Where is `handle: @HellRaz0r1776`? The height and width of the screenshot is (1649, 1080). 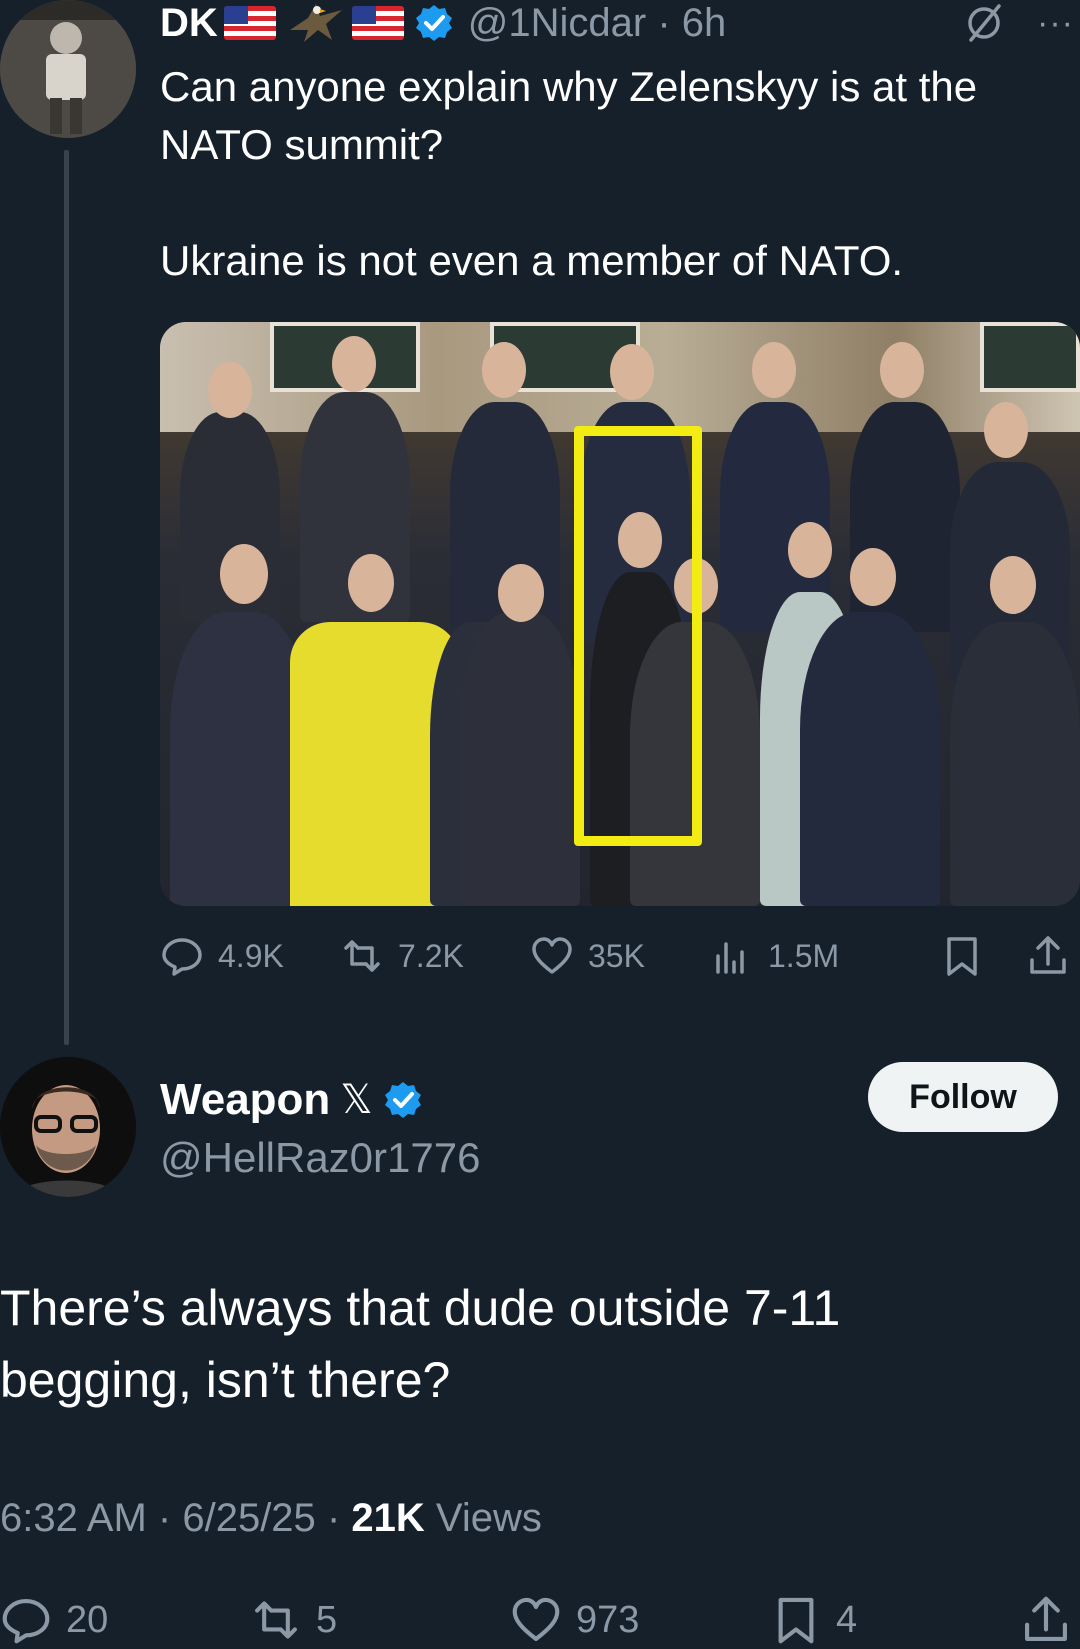
handle: @HellRaz0r1776 is located at coordinates (320, 1158).